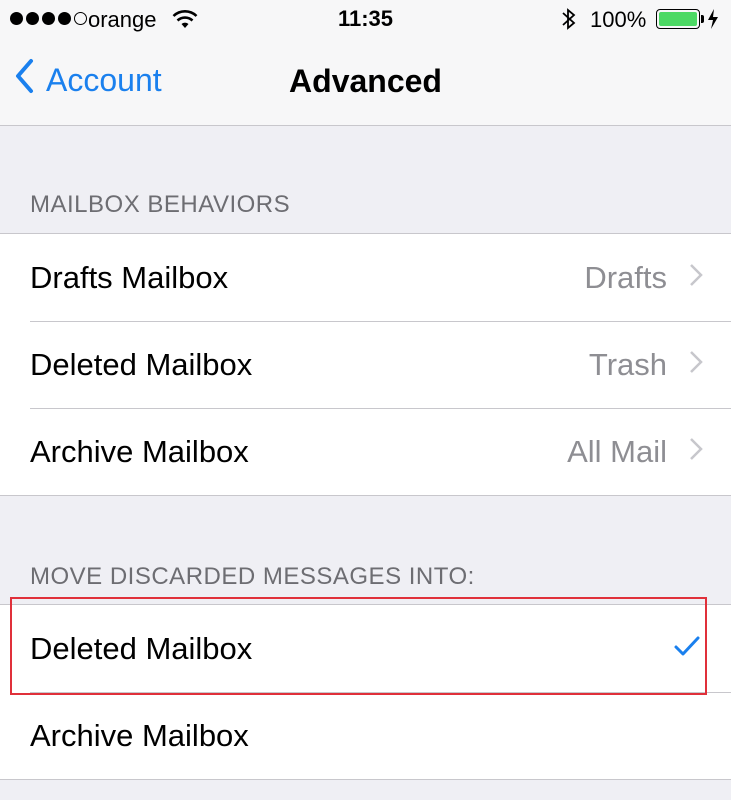 Image resolution: width=731 pixels, height=800 pixels. I want to click on option-deleted-mailbox: Deleted Mailbox, so click(365, 648).